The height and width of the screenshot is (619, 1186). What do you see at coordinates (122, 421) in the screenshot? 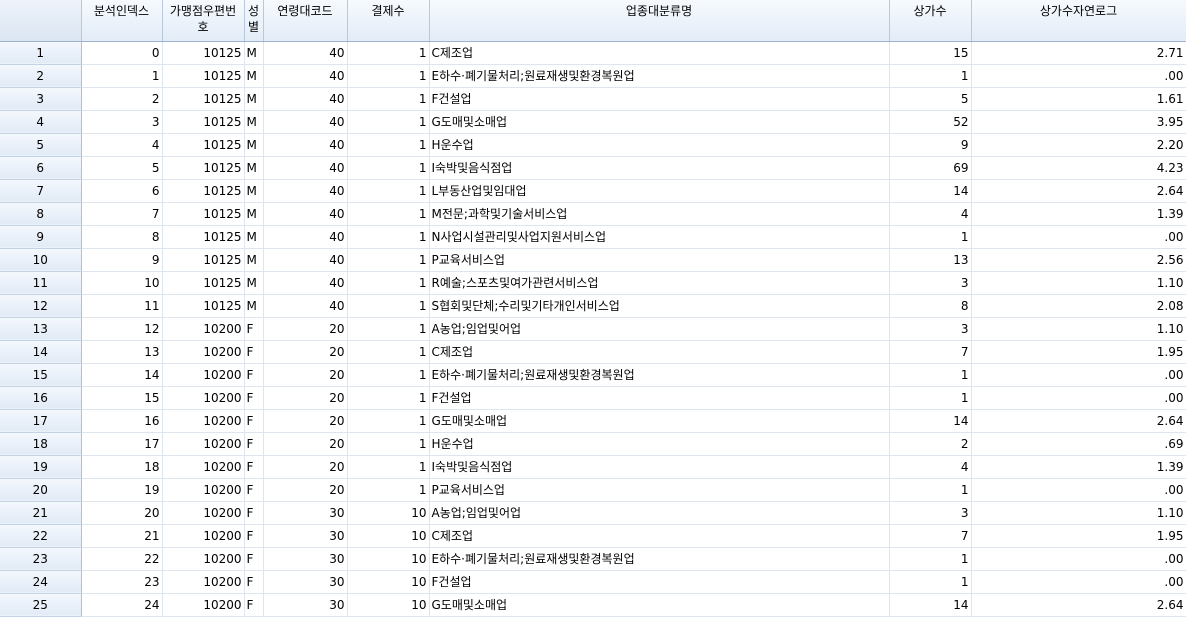
I see `analysis-index-cell: 16` at bounding box center [122, 421].